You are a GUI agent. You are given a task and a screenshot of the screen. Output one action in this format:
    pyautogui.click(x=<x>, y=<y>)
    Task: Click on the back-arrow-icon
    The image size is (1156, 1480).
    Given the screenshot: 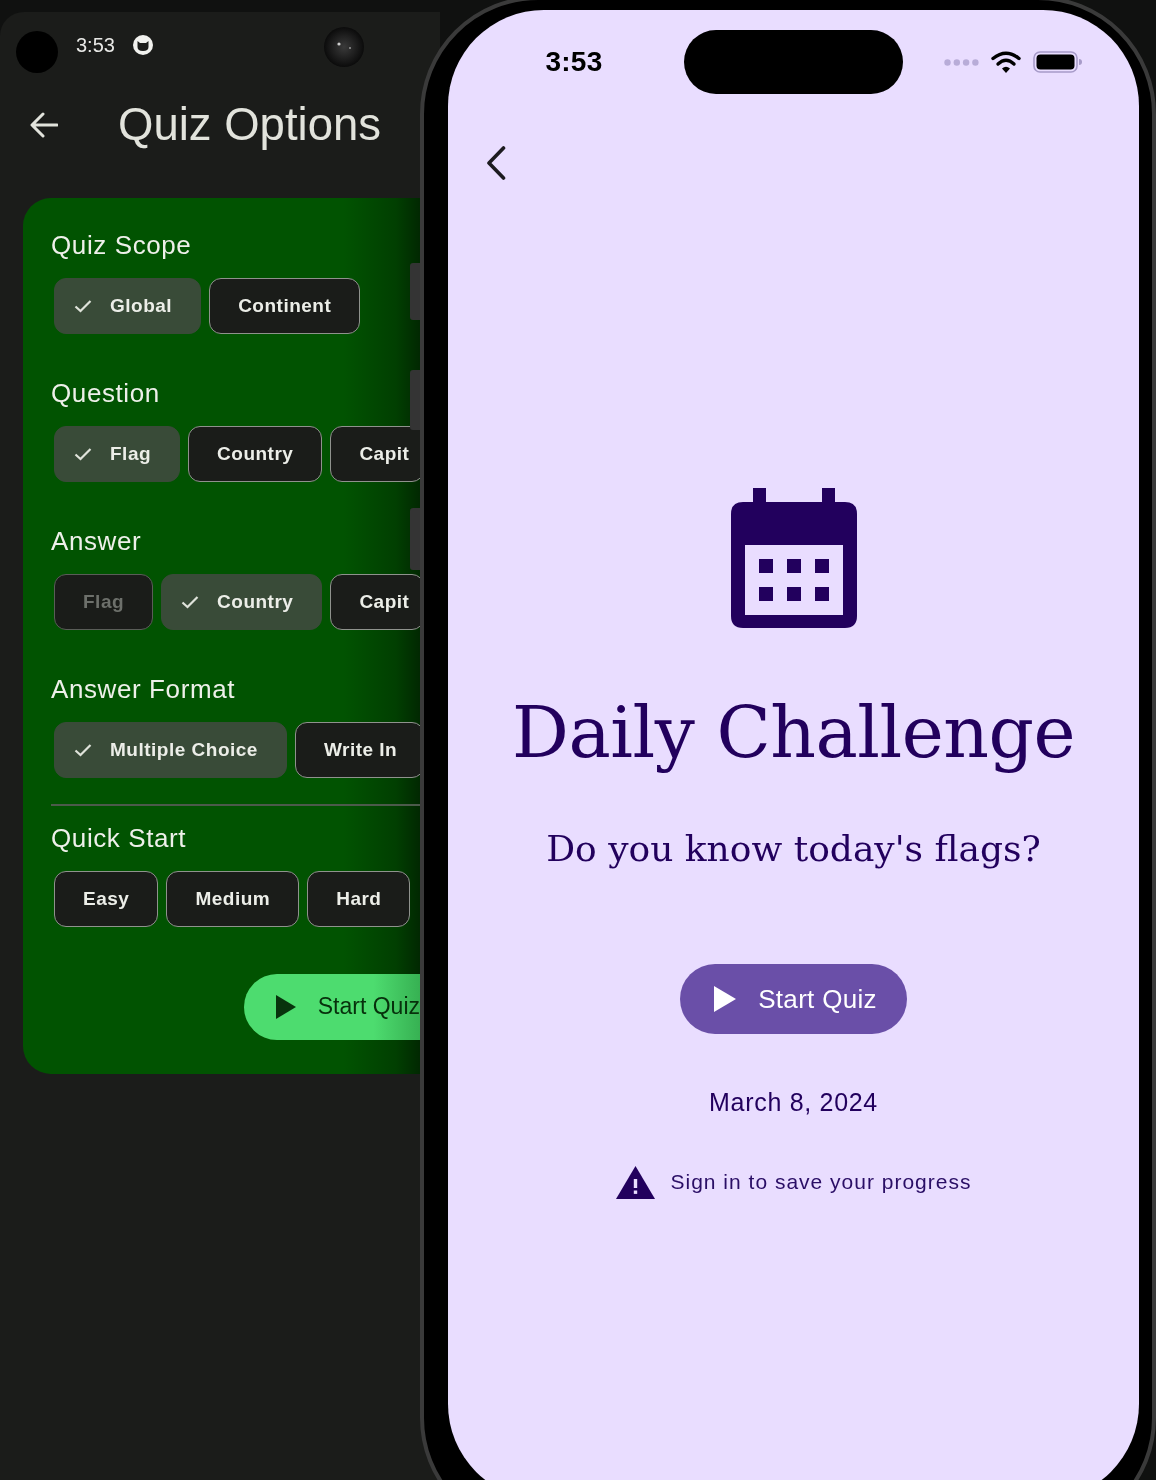 What is the action you would take?
    pyautogui.click(x=44, y=125)
    